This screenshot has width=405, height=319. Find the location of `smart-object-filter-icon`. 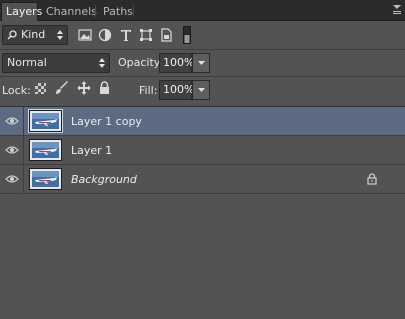

smart-object-filter-icon is located at coordinates (166, 35).